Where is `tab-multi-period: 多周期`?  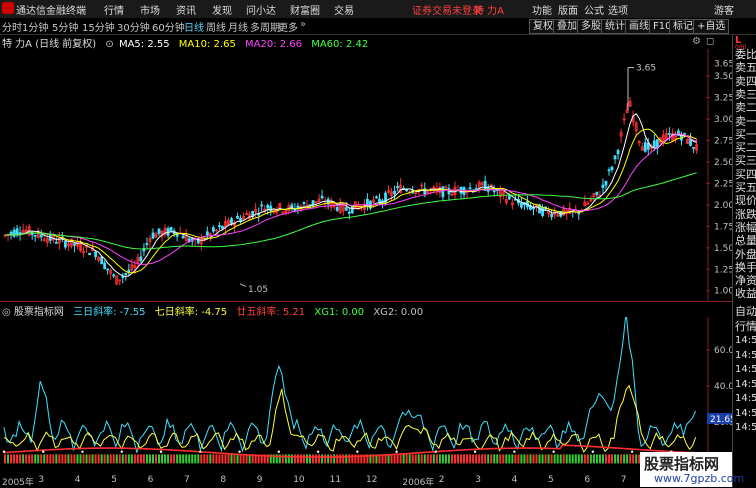
tab-multi-period: 多周期 is located at coordinates (265, 26).